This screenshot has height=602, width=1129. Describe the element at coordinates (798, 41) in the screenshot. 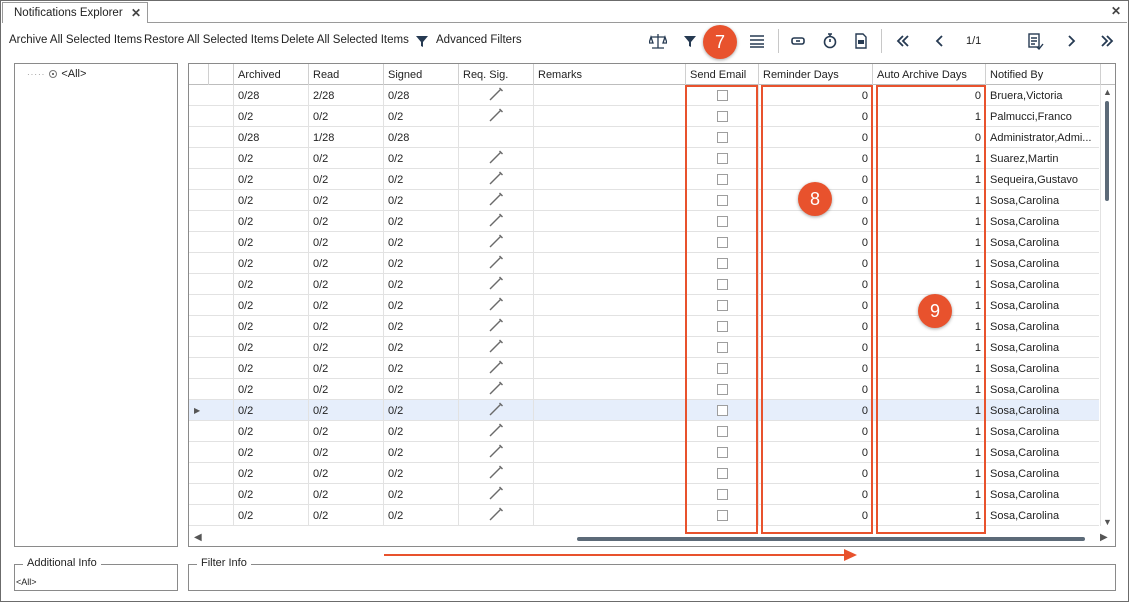

I see `link-icon` at that location.